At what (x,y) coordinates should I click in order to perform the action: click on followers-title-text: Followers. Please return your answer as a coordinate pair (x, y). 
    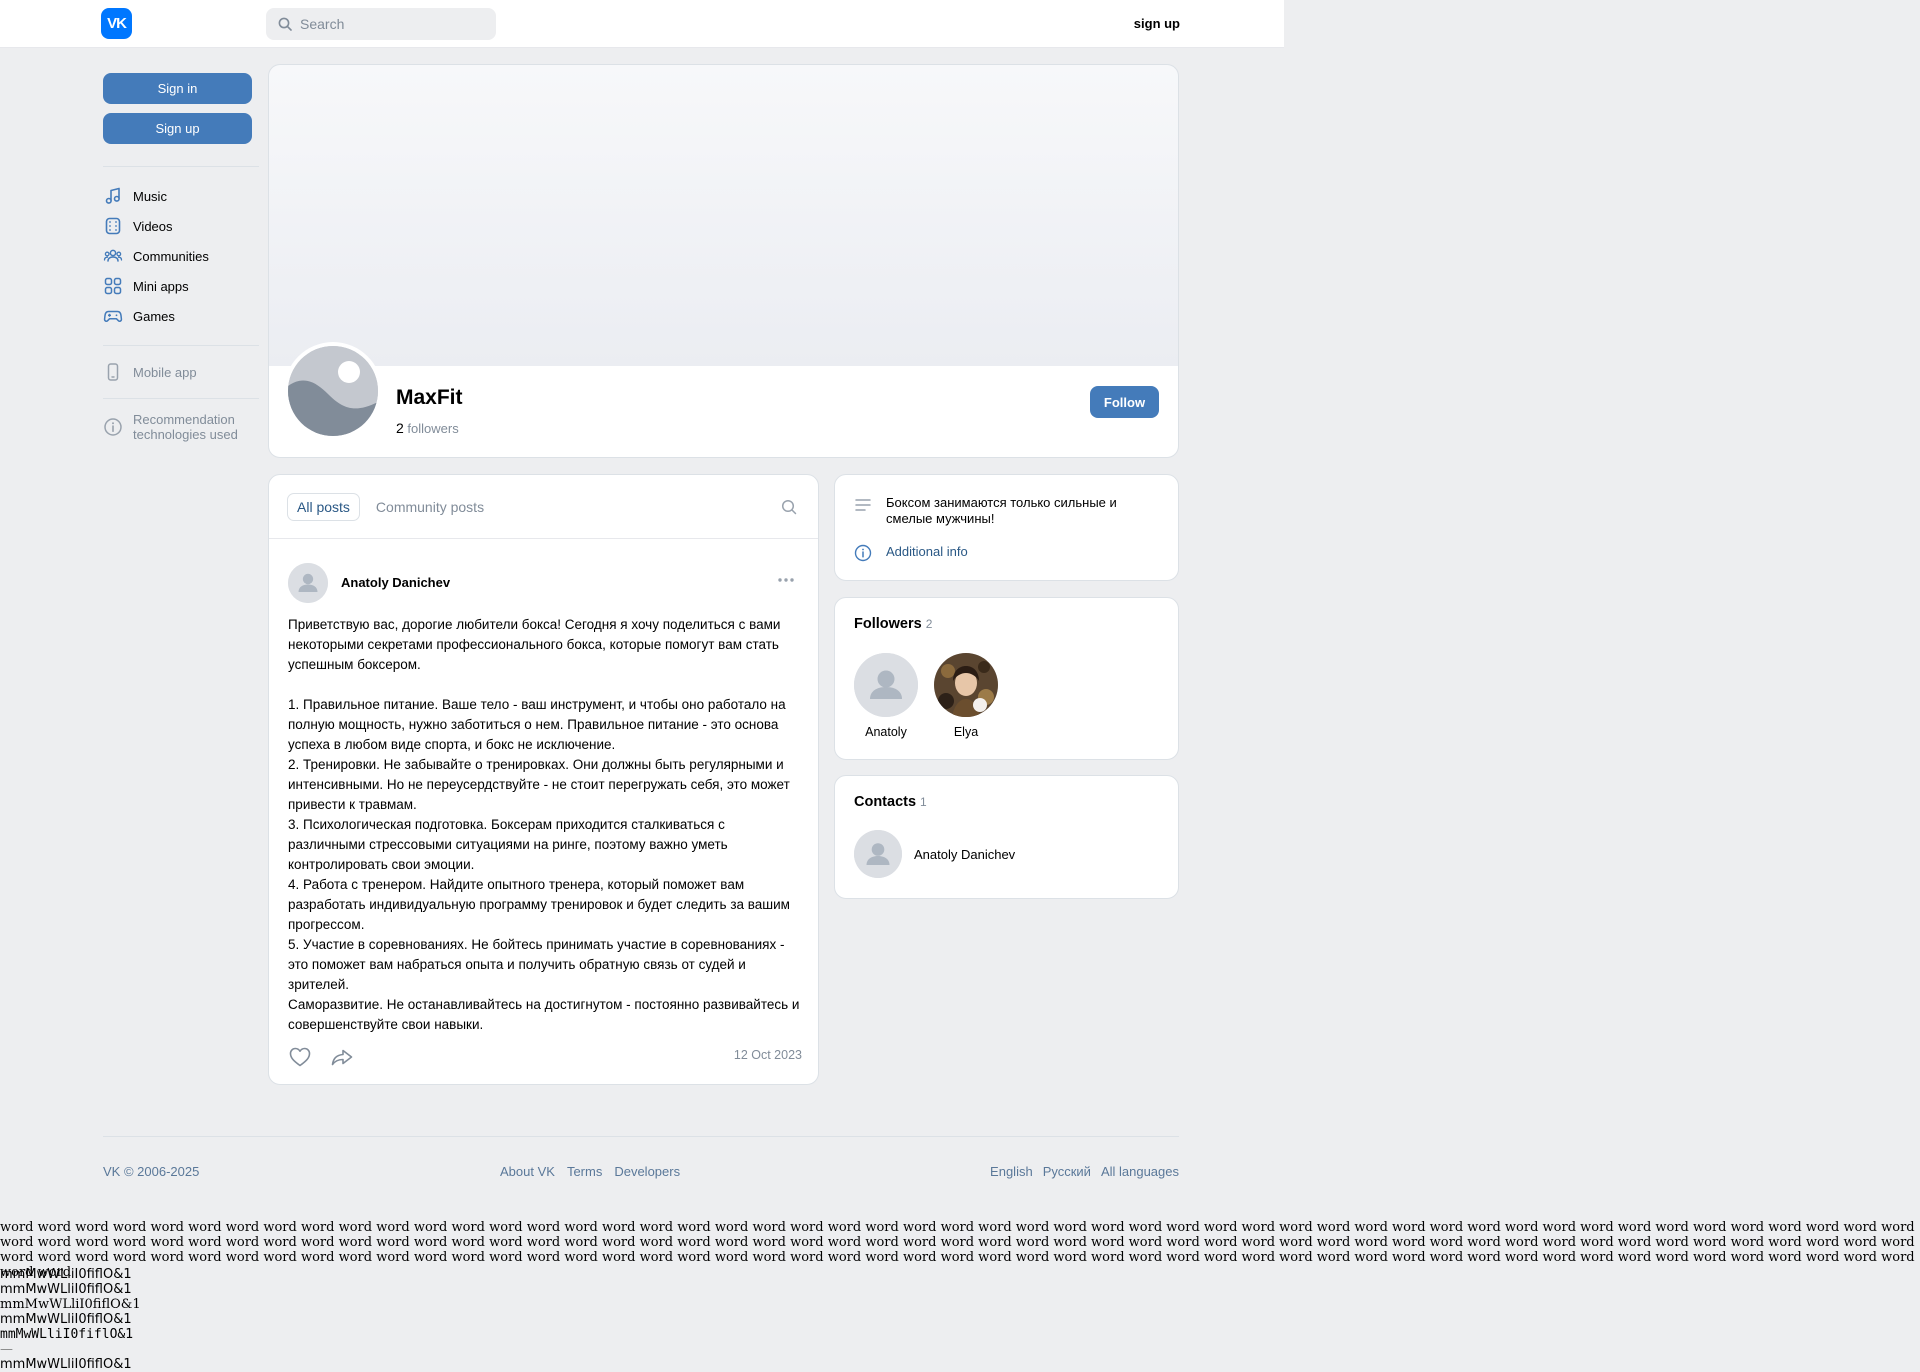
    Looking at the image, I should click on (888, 624).